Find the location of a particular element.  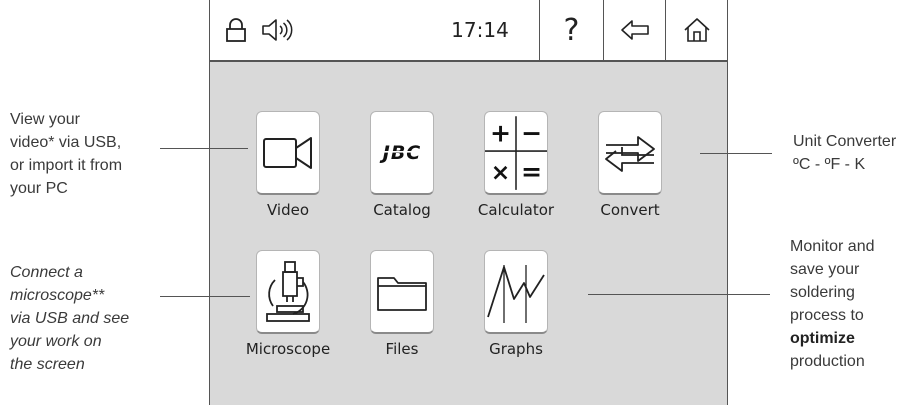

graphs-tile is located at coordinates (516, 292).